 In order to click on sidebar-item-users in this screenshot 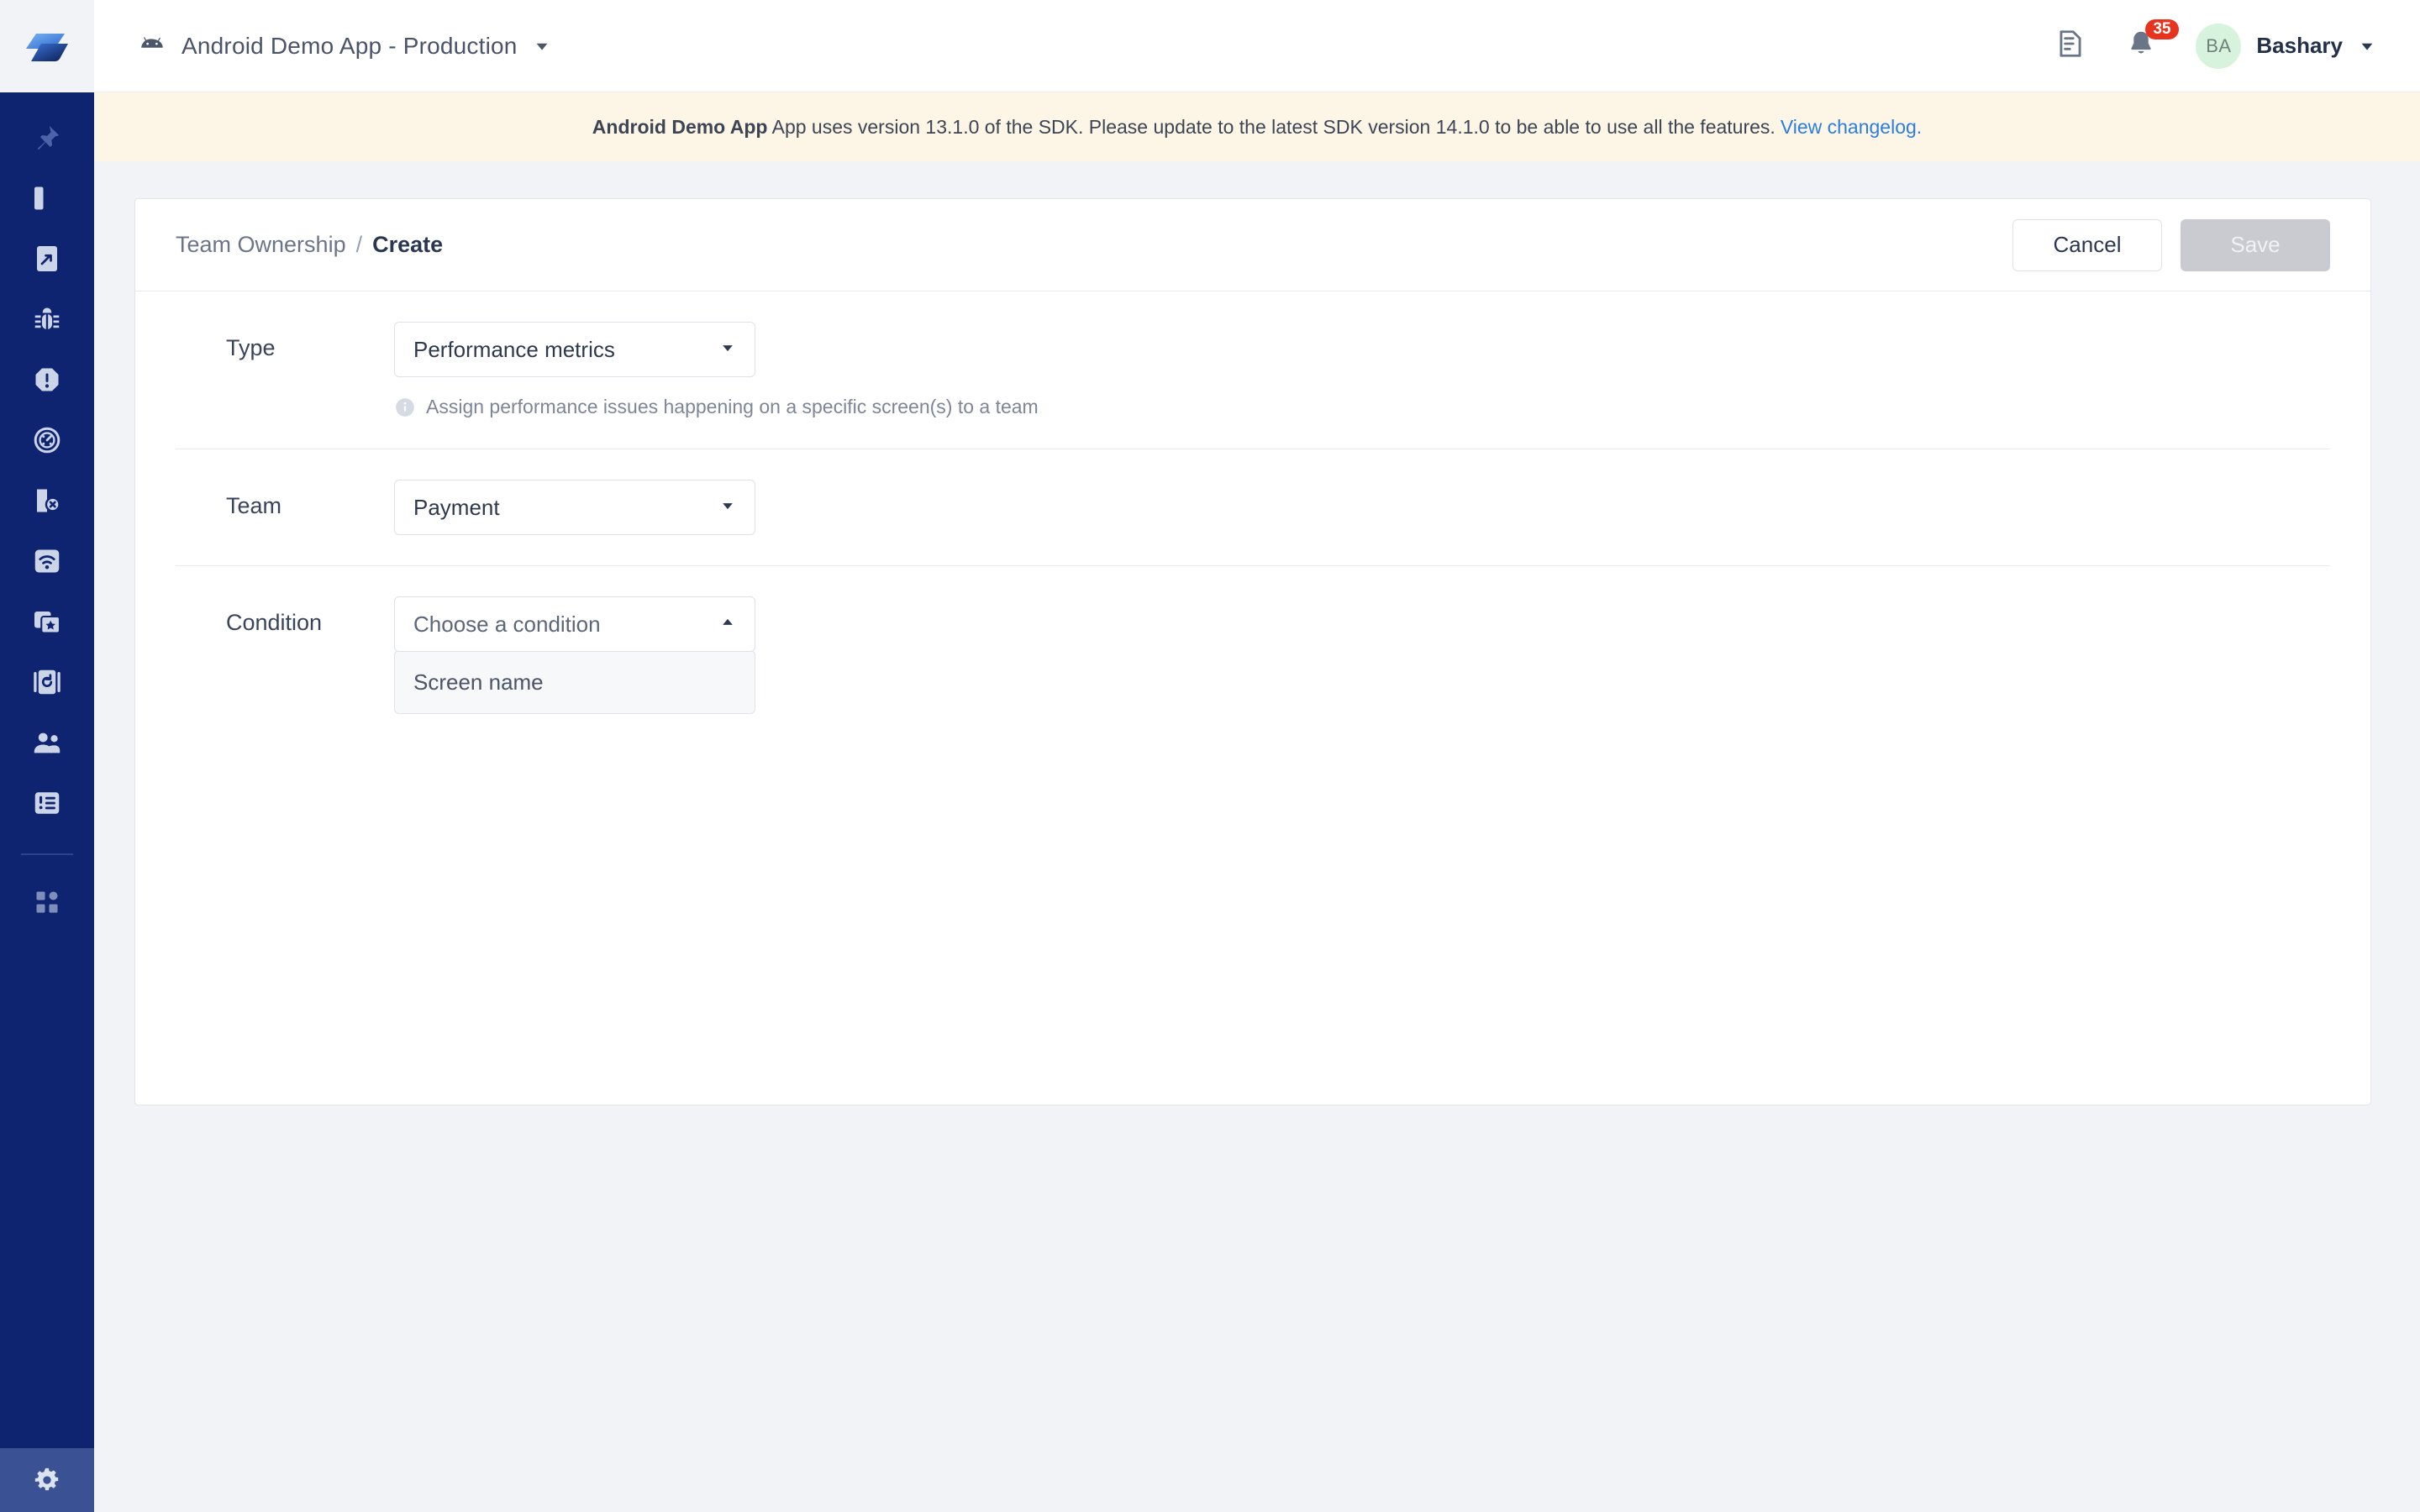, I will do `click(47, 742)`.